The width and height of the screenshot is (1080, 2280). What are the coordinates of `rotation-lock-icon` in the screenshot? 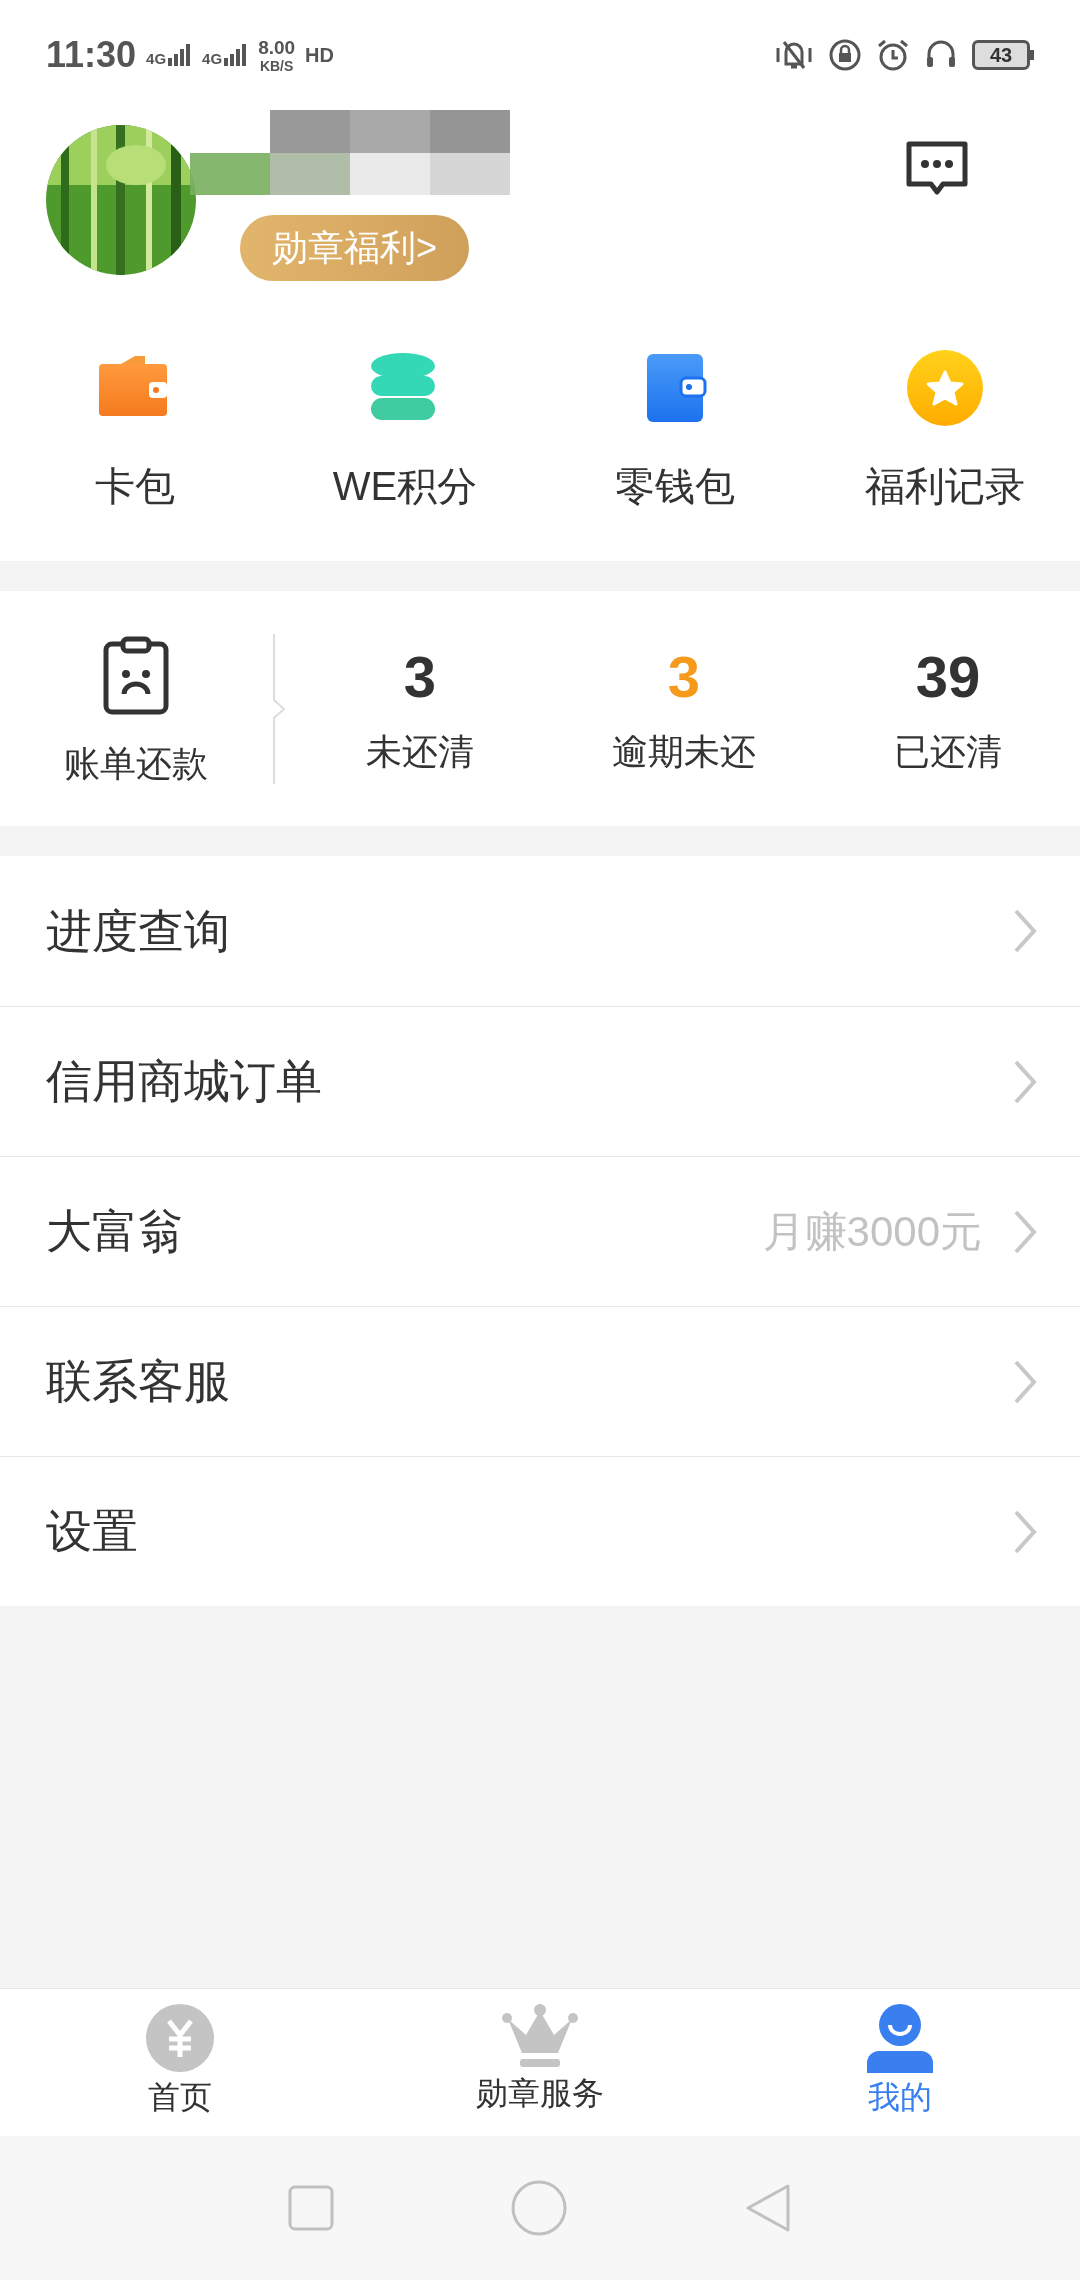 It's located at (845, 55).